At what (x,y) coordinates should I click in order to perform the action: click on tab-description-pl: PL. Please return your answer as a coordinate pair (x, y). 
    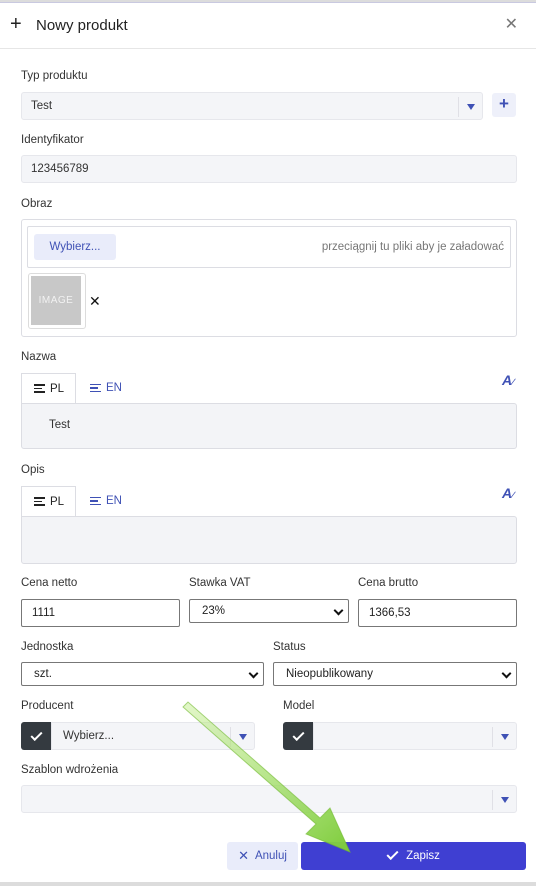
    Looking at the image, I should click on (48, 501).